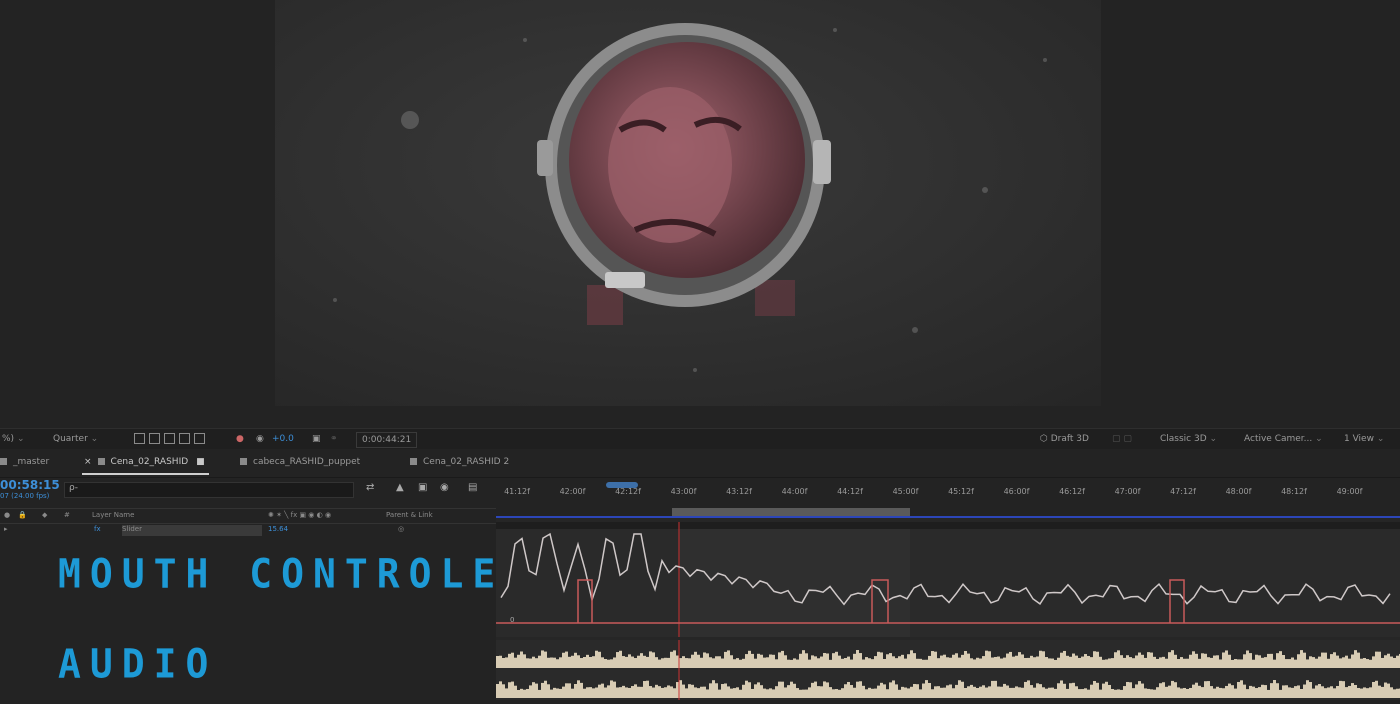 The height and width of the screenshot is (704, 1400). What do you see at coordinates (209, 490) in the screenshot?
I see `layer-search-input: ρ-` at bounding box center [209, 490].